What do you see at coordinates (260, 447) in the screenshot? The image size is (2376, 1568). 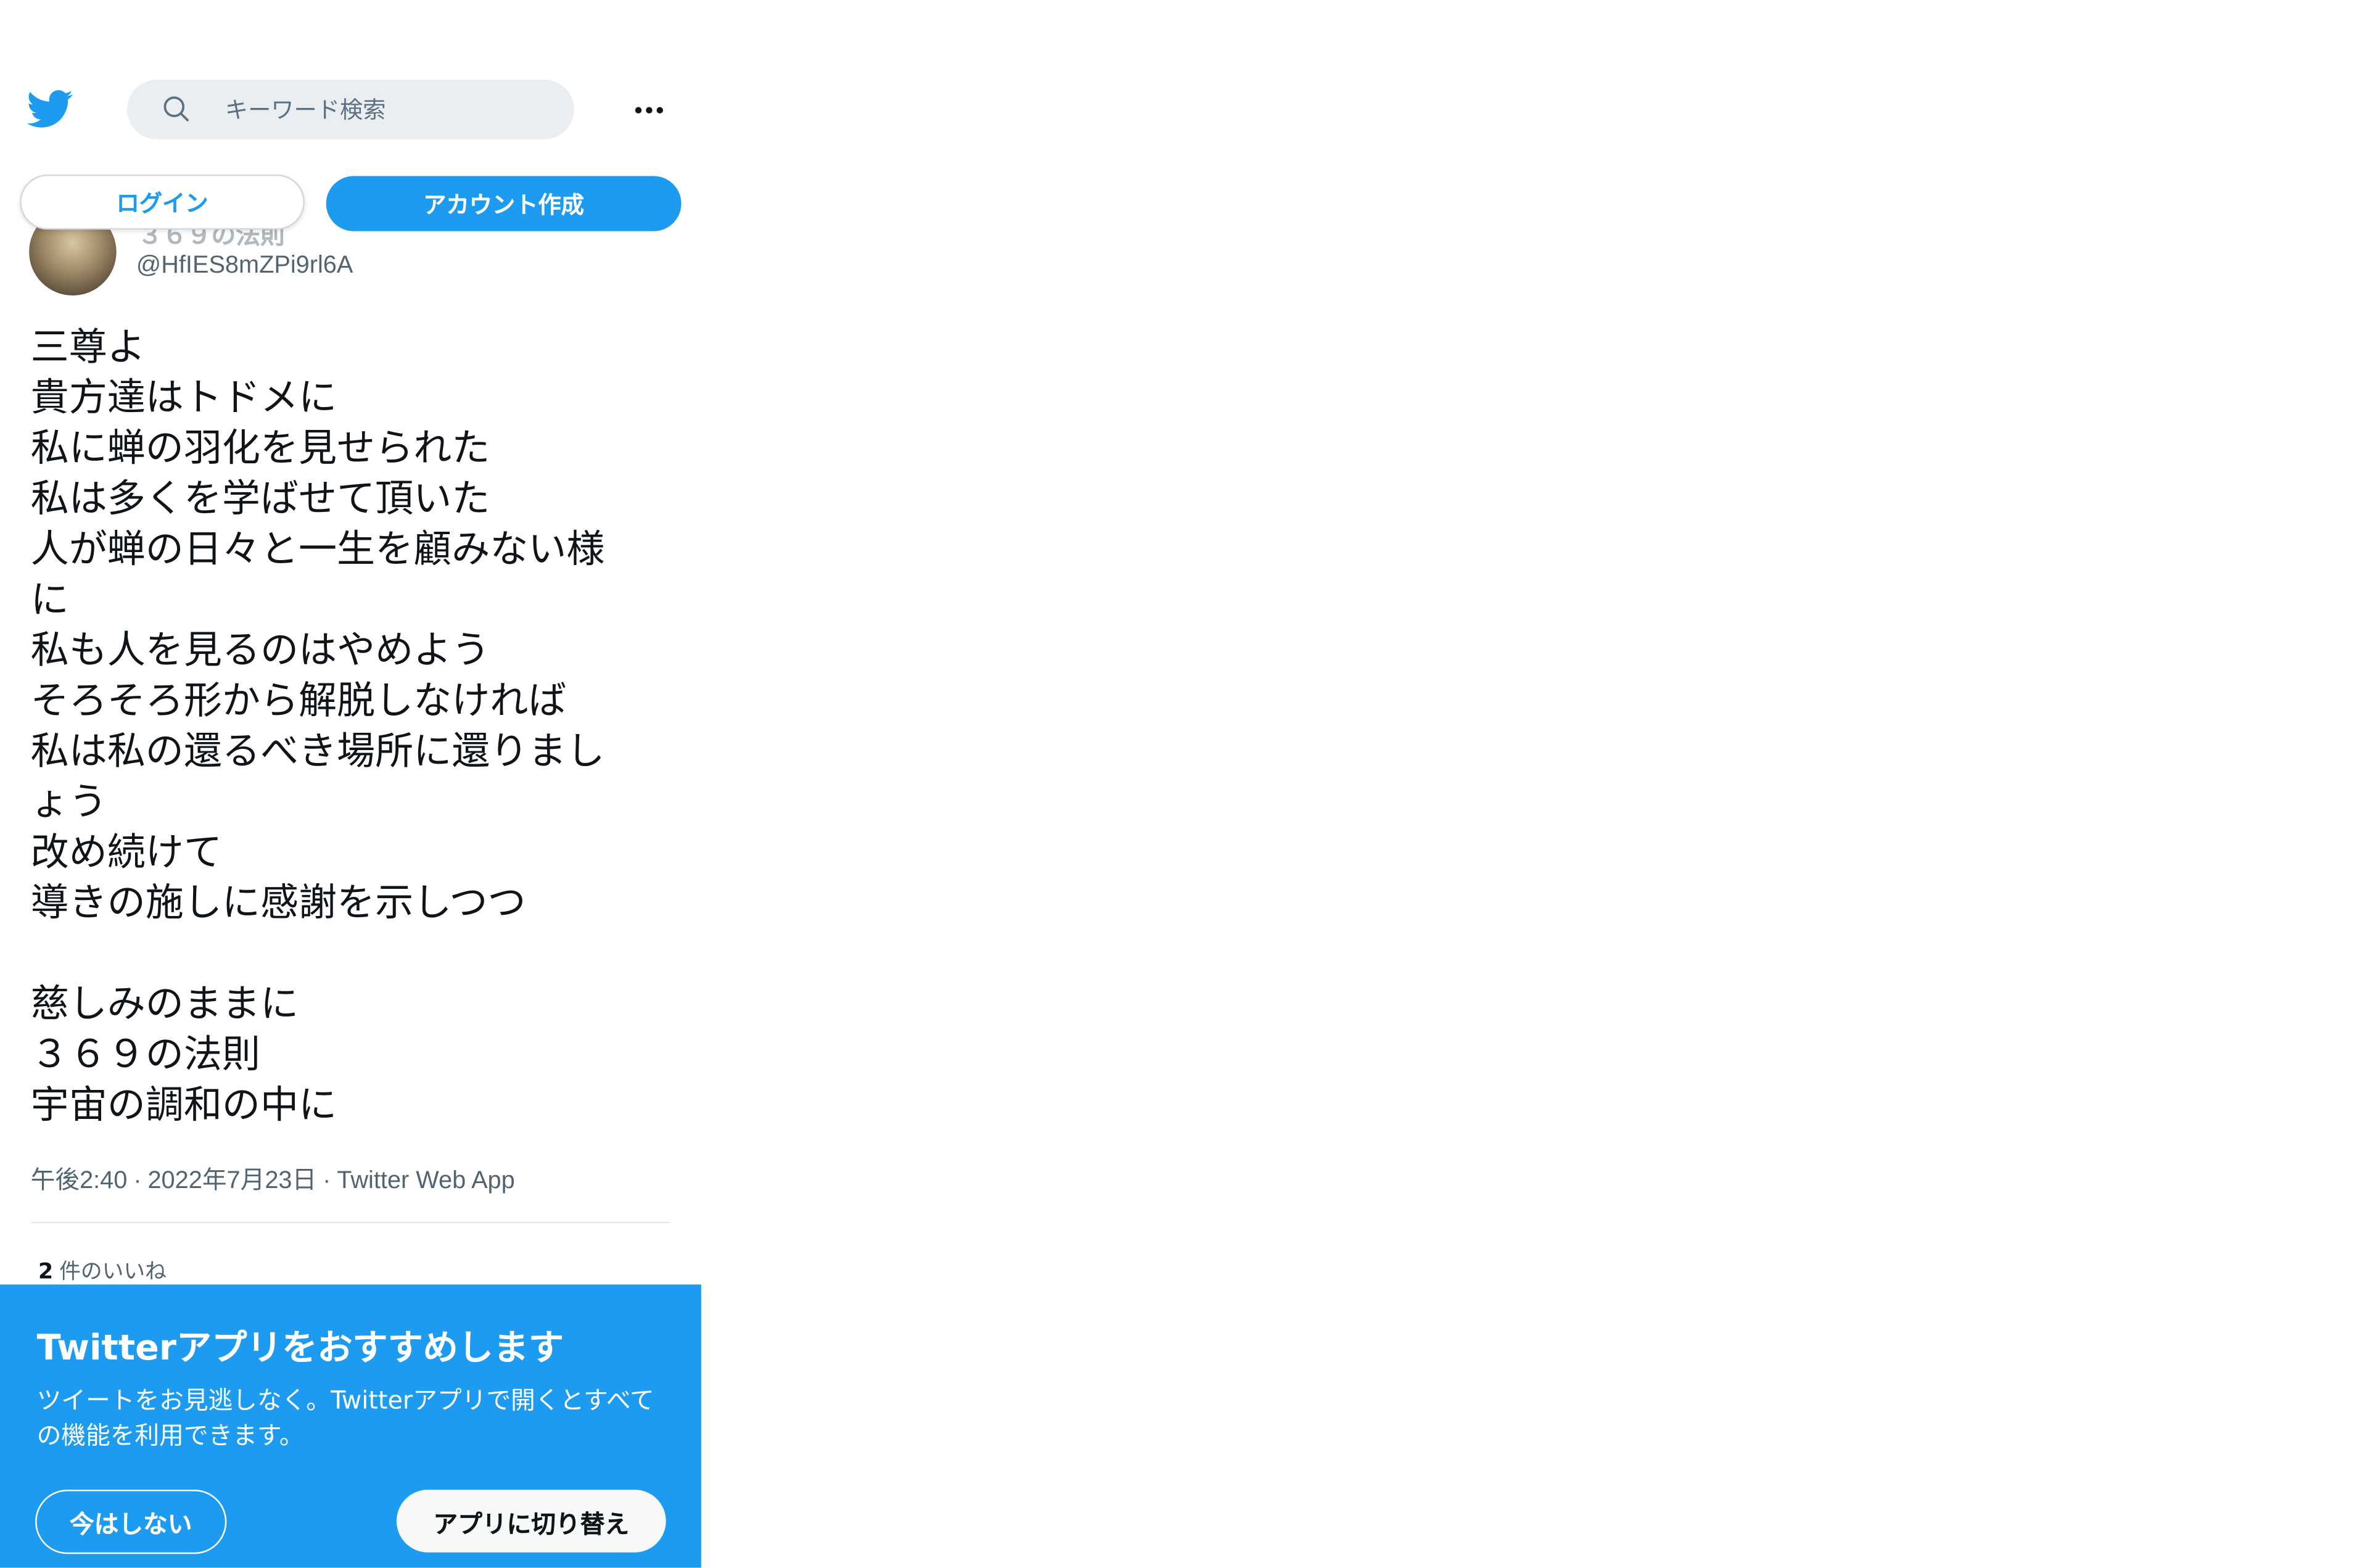 I see `tweet-line: 私に蝉の羽化を見せられた` at bounding box center [260, 447].